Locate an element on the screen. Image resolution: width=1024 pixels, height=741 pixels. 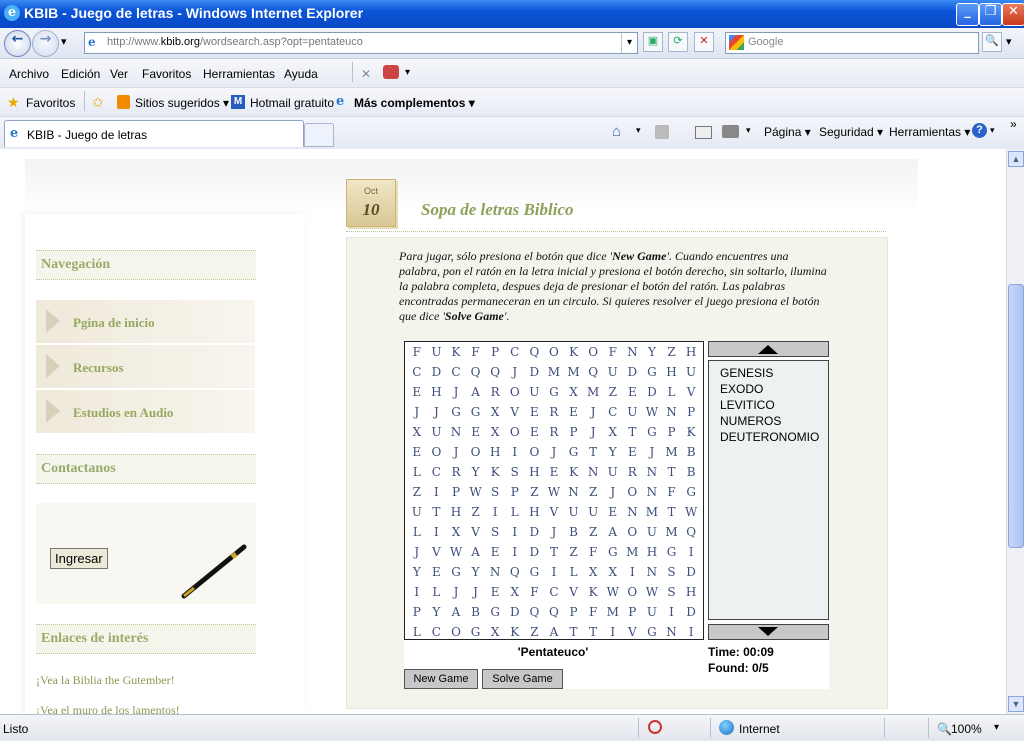
ingresar-button: Ingresar is located at coordinates (79, 558).